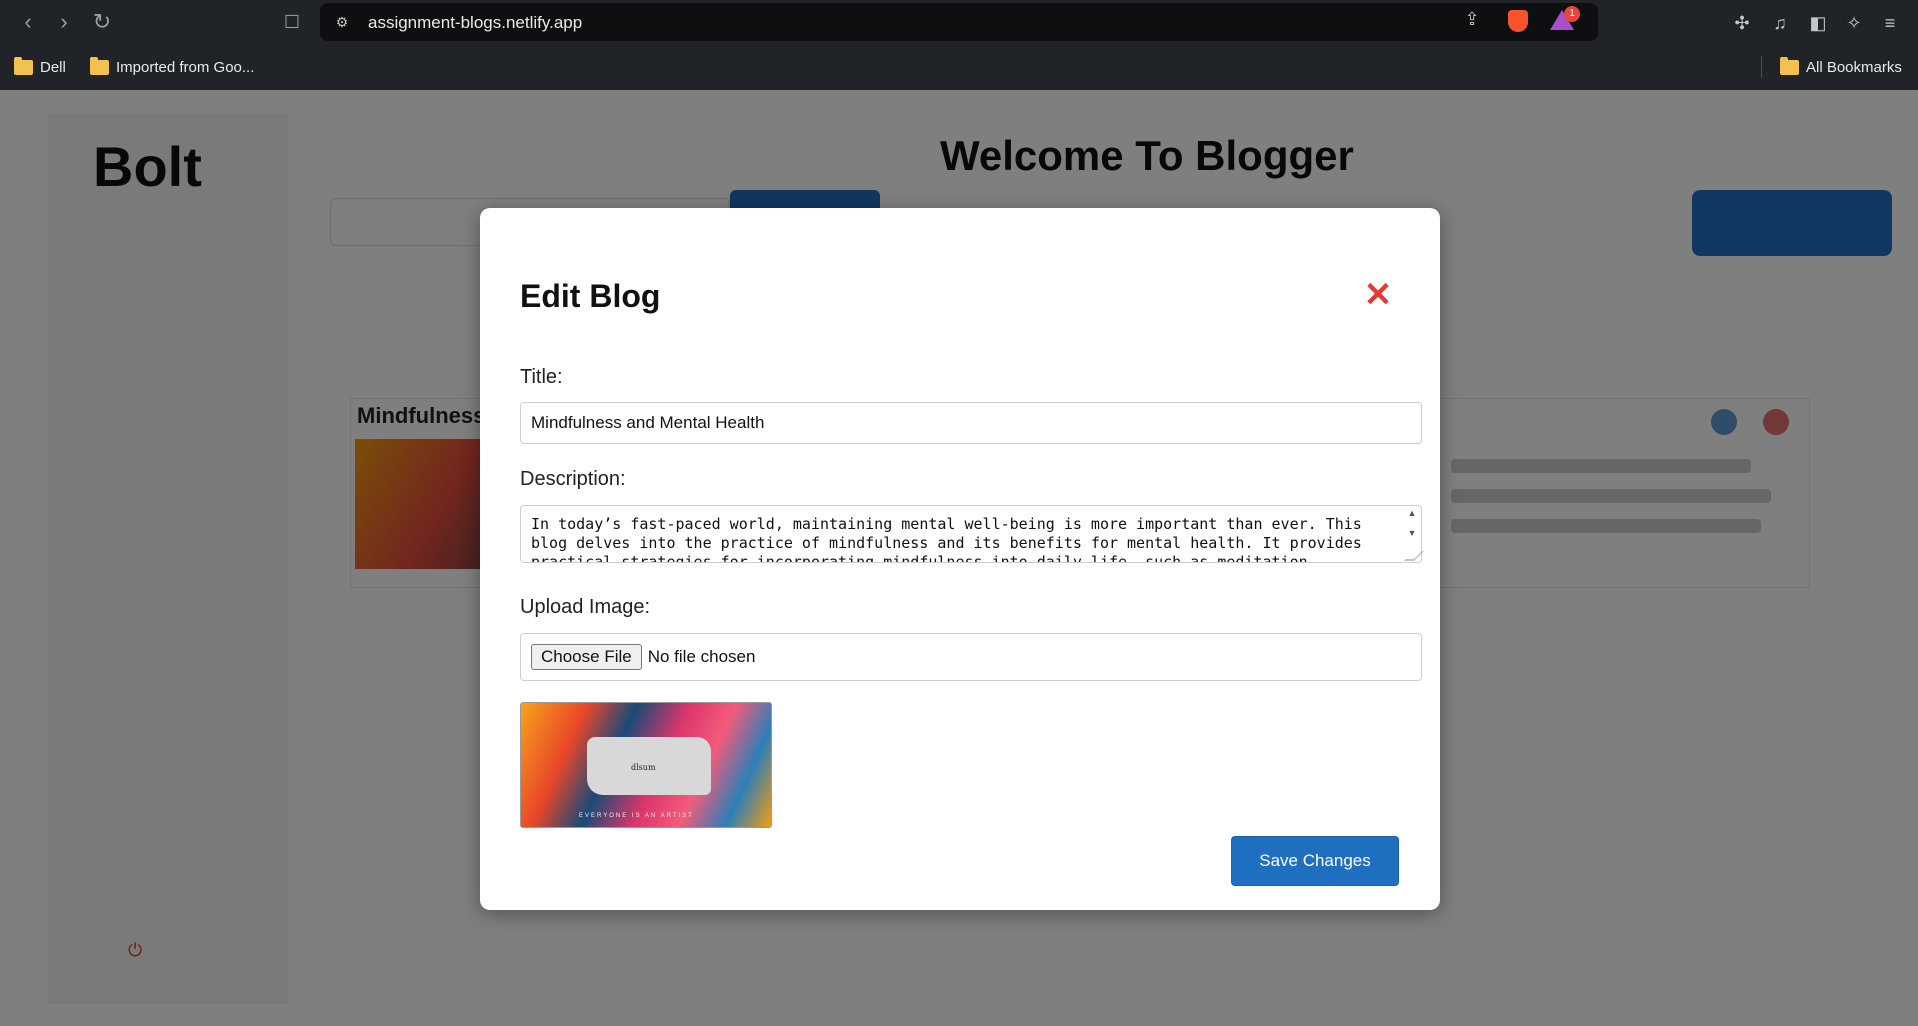  What do you see at coordinates (971, 423) in the screenshot?
I see `title-input` at bounding box center [971, 423].